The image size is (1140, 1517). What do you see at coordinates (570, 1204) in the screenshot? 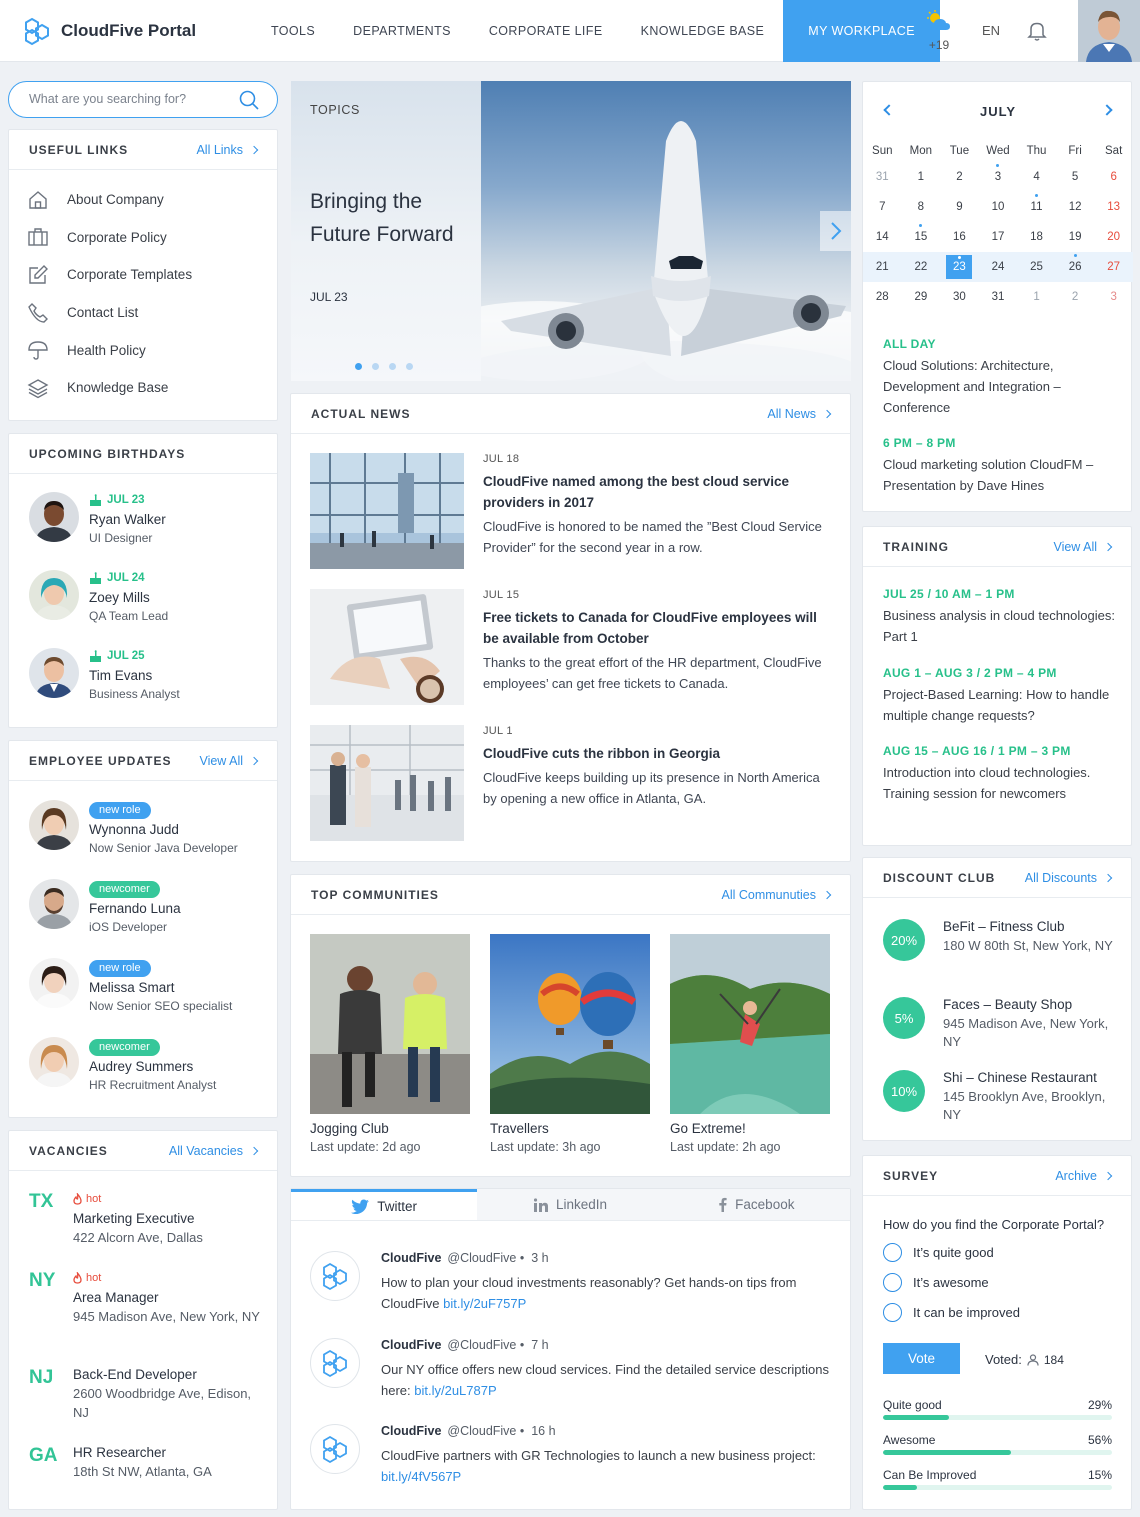
I see `tab-linkedin: LinkedIn` at bounding box center [570, 1204].